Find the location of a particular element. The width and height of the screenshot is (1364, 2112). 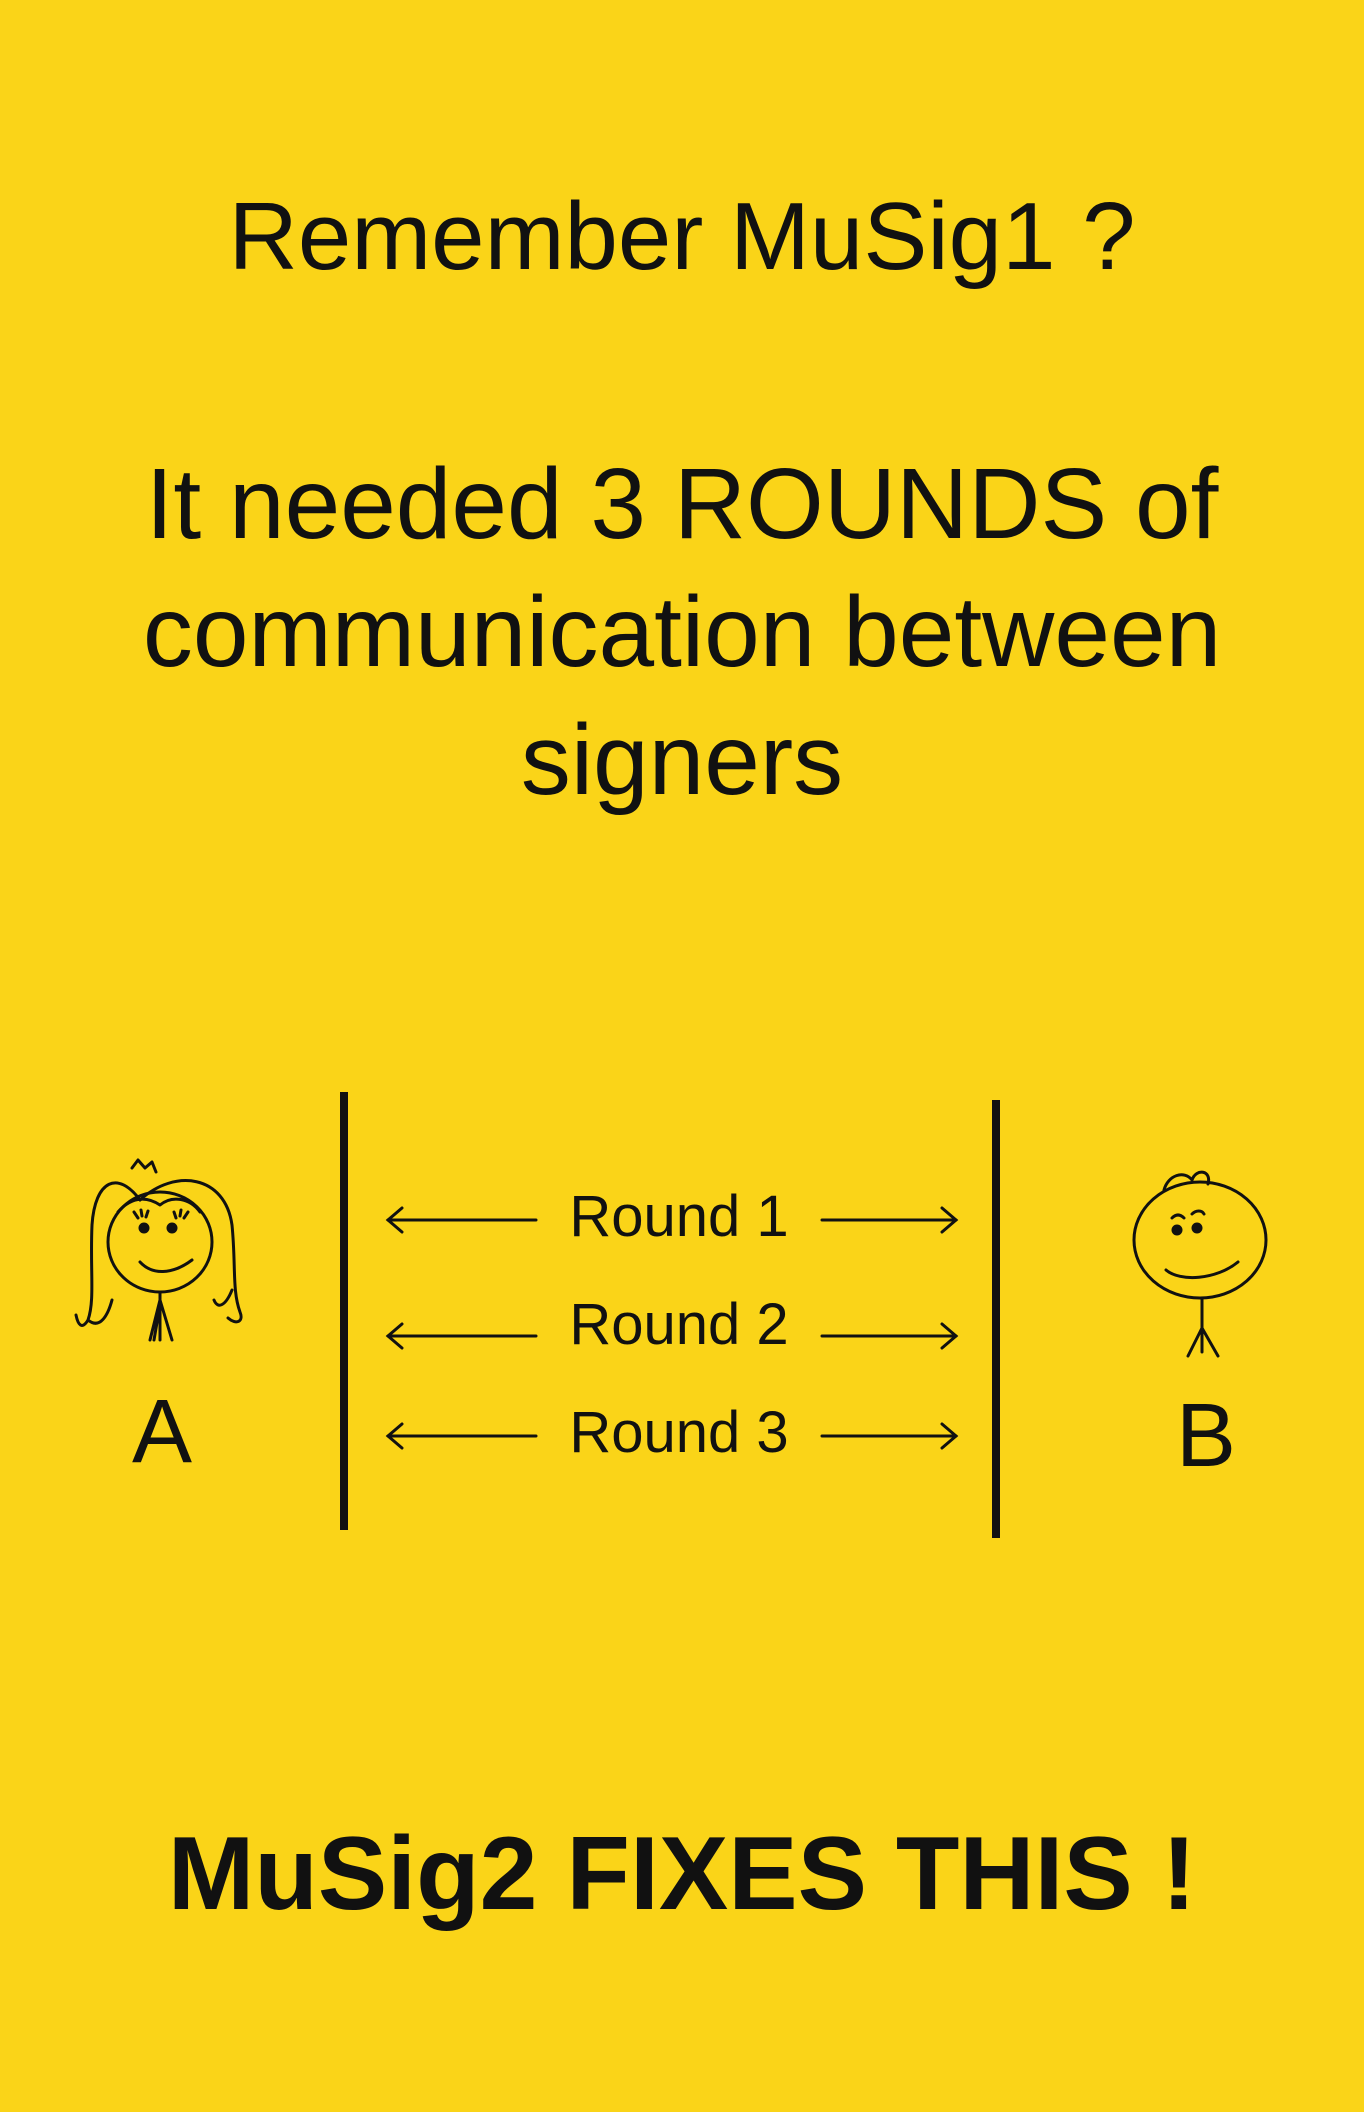

round-2-label: Round 2 is located at coordinates (678, 1324).